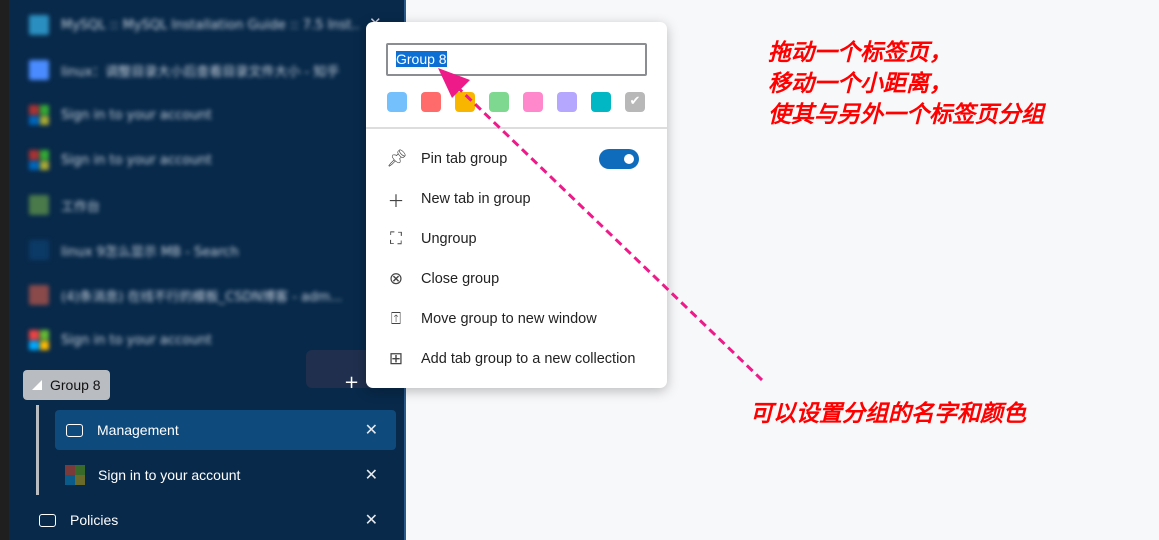 The image size is (1159, 540). Describe the element at coordinates (860, 52) in the screenshot. I see `annotation-line: 拖动一个标签页，` at that location.